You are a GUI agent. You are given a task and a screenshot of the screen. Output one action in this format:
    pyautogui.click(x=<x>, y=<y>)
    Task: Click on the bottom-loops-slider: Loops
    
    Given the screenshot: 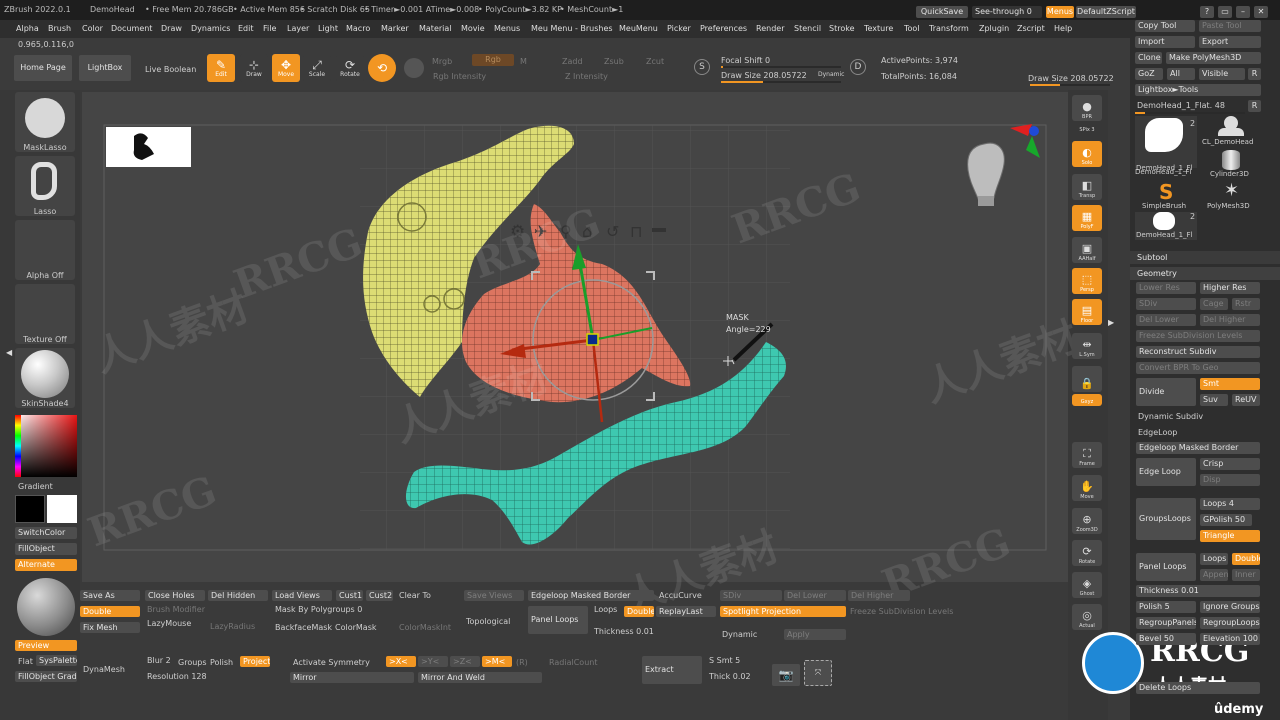 What is the action you would take?
    pyautogui.click(x=605, y=609)
    